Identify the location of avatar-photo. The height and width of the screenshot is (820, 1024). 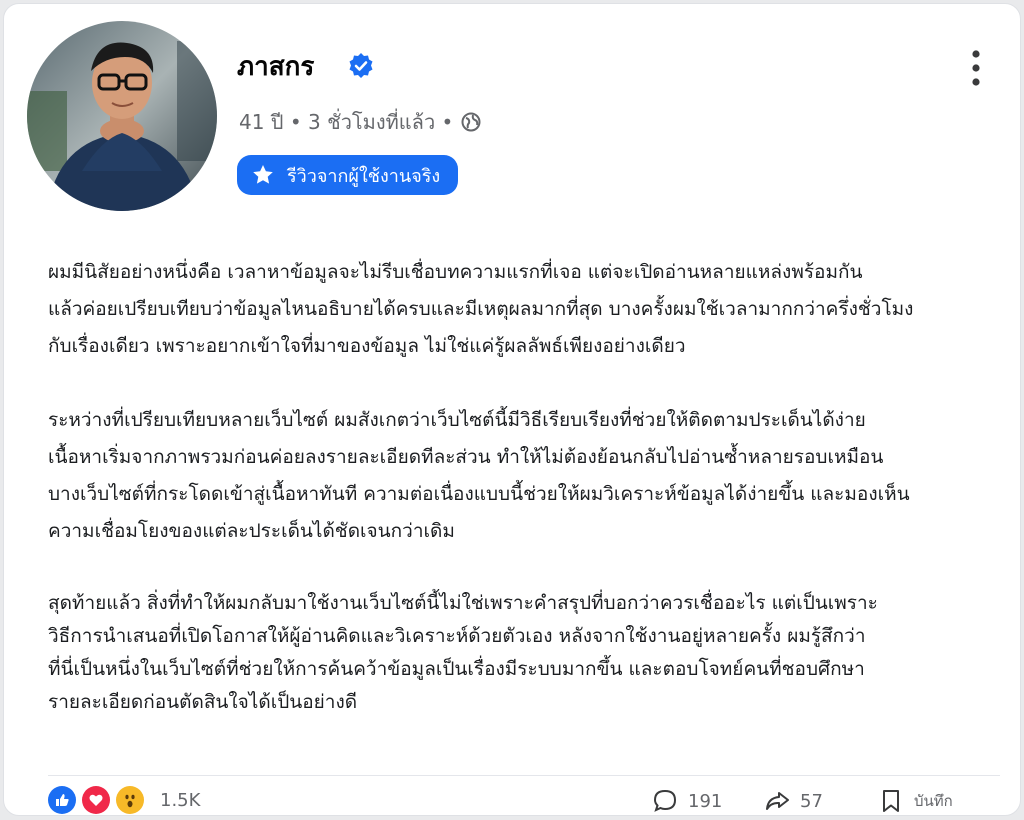
(122, 116).